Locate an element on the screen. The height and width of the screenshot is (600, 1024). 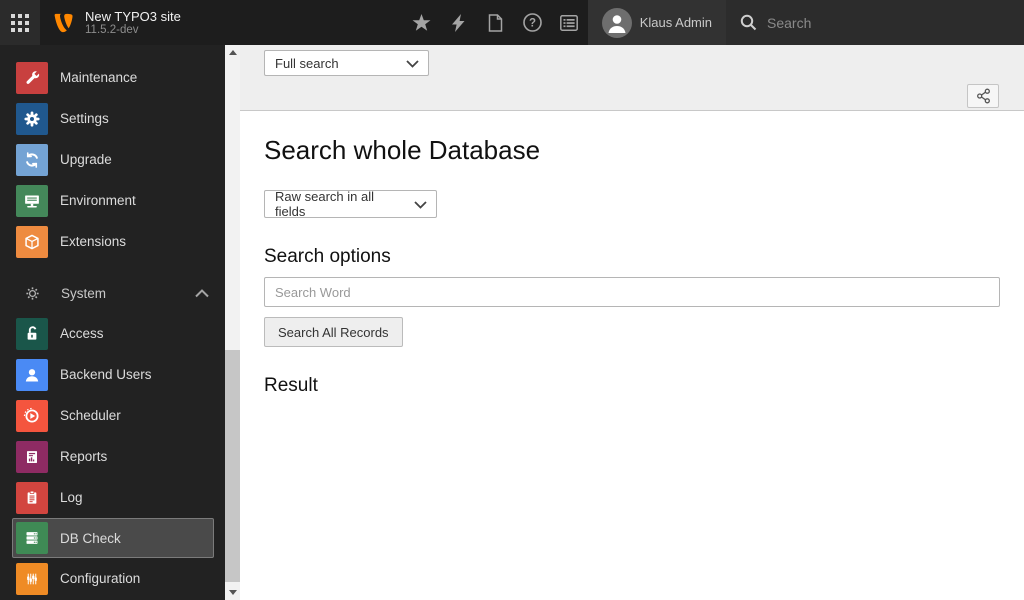
wrench-icon is located at coordinates (32, 77).